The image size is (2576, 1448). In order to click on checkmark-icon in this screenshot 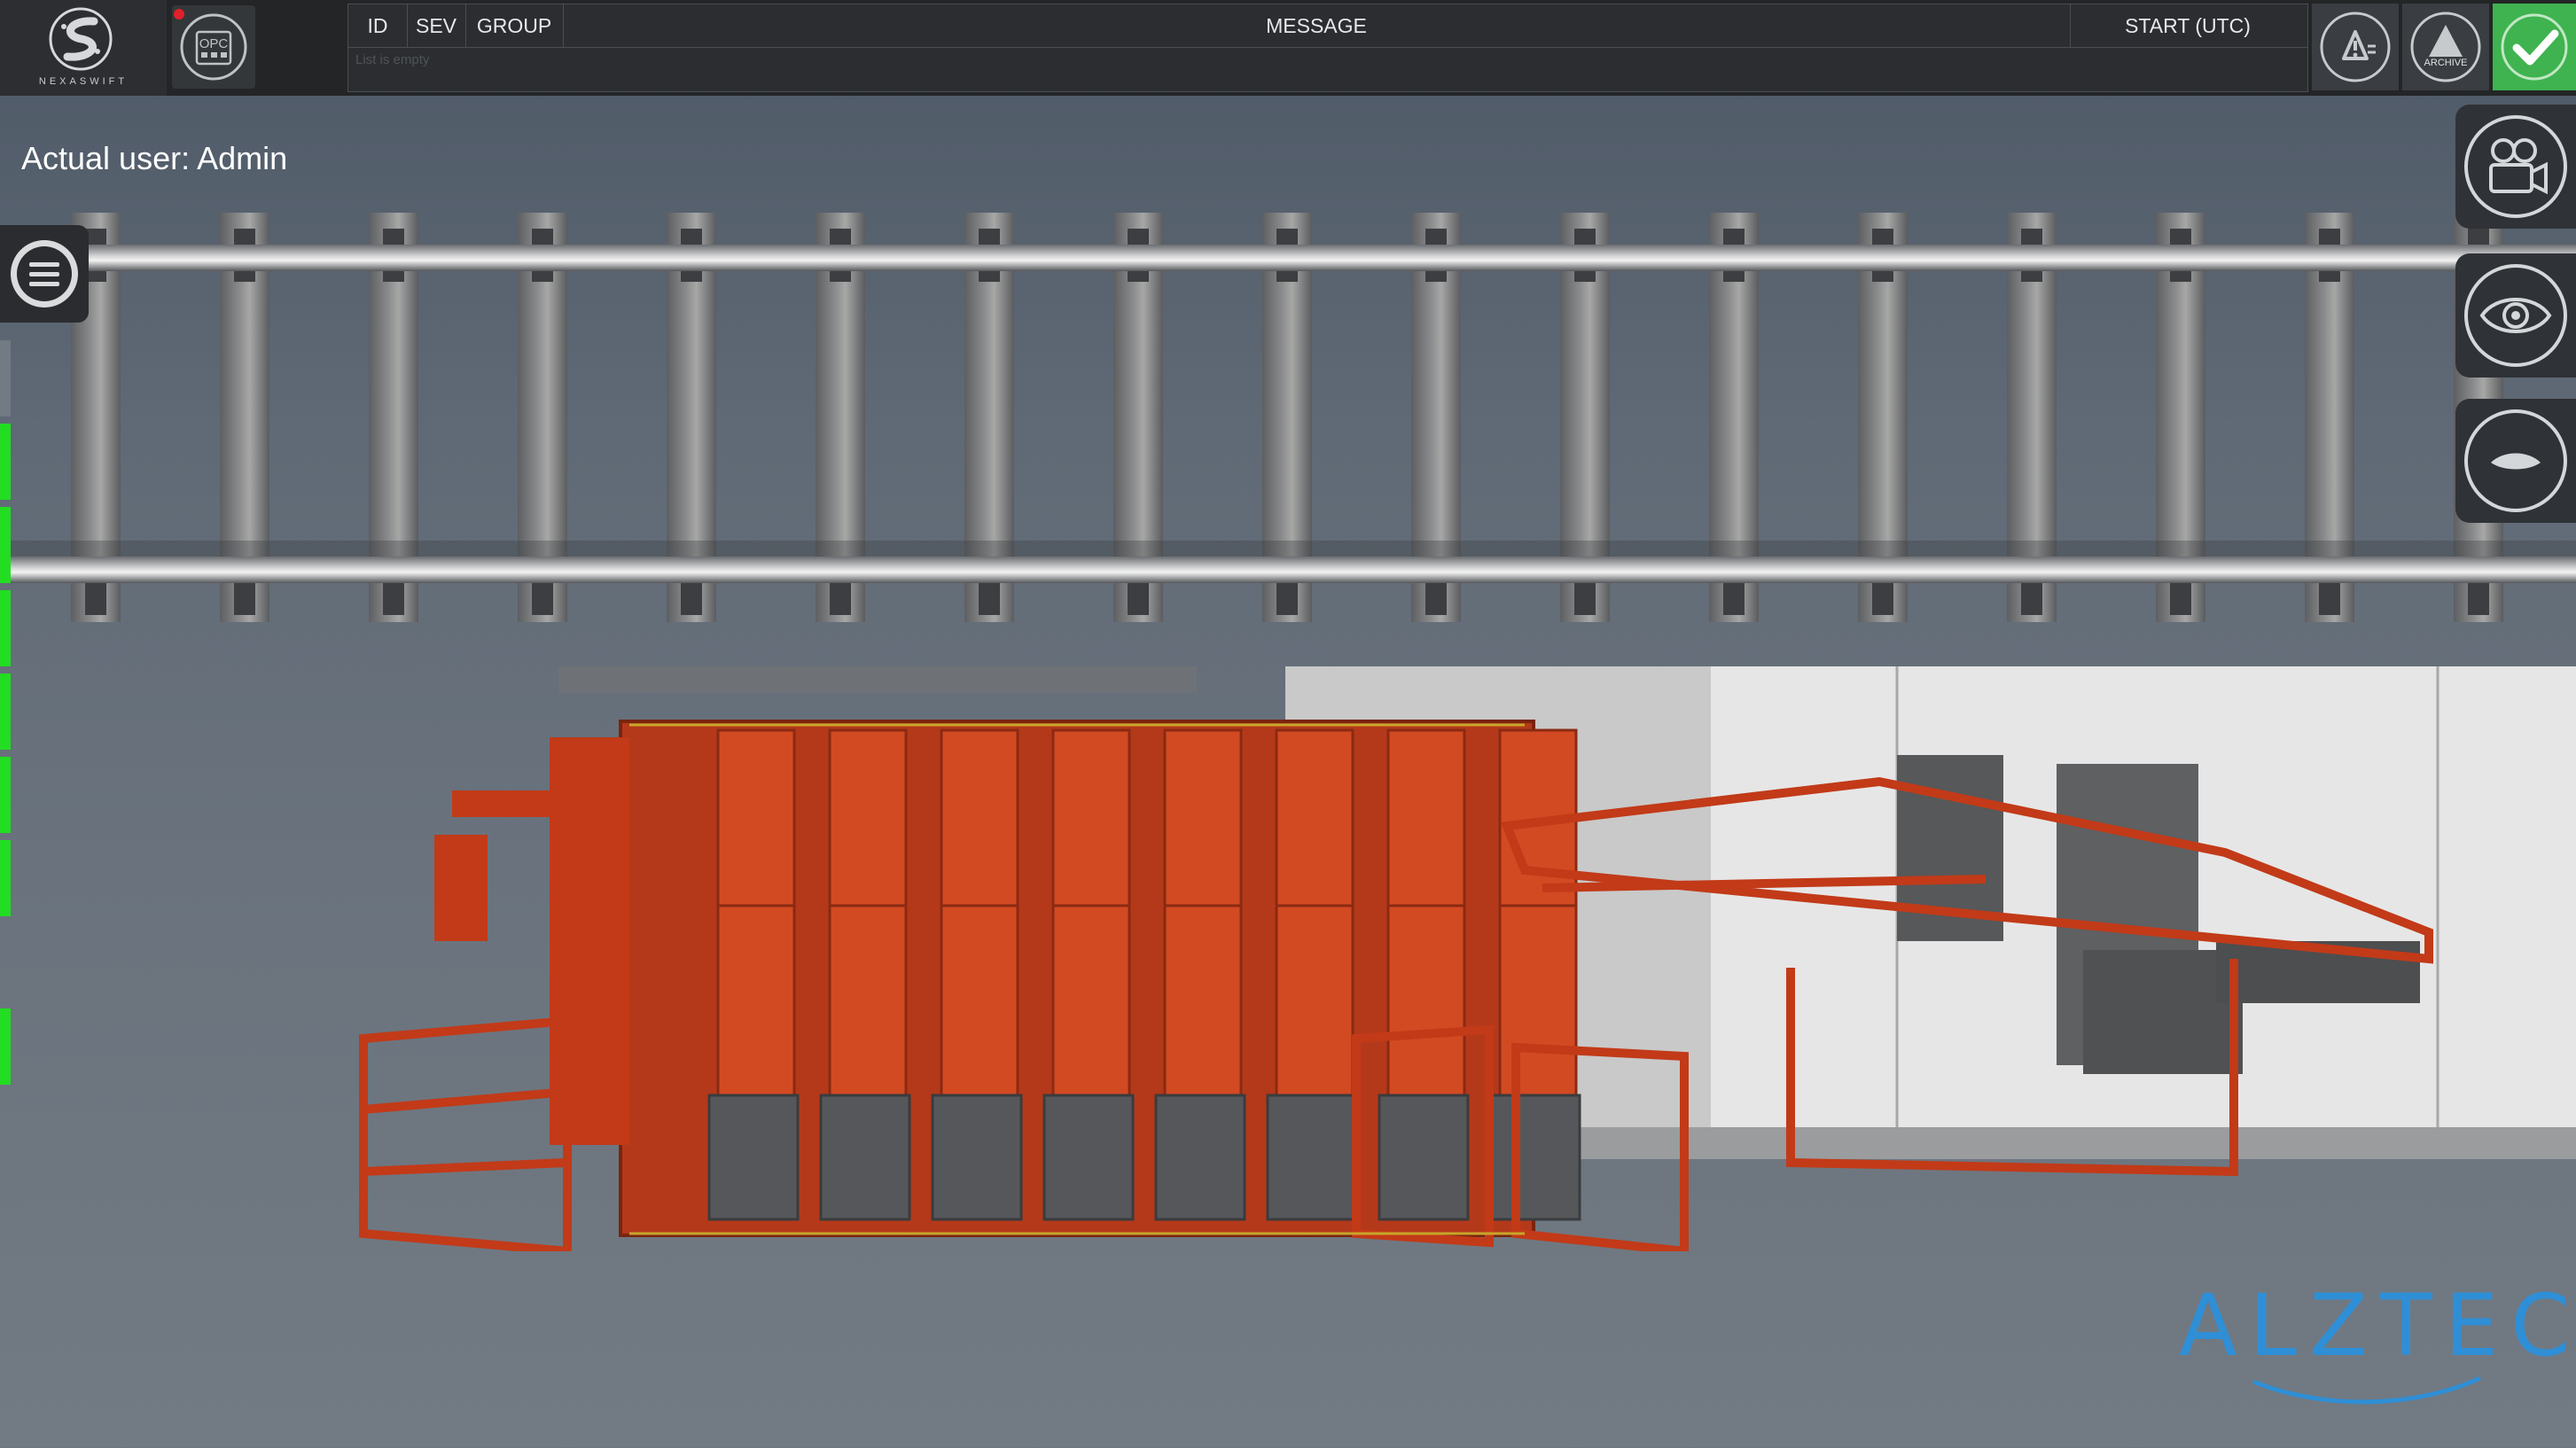, I will do `click(2534, 47)`.